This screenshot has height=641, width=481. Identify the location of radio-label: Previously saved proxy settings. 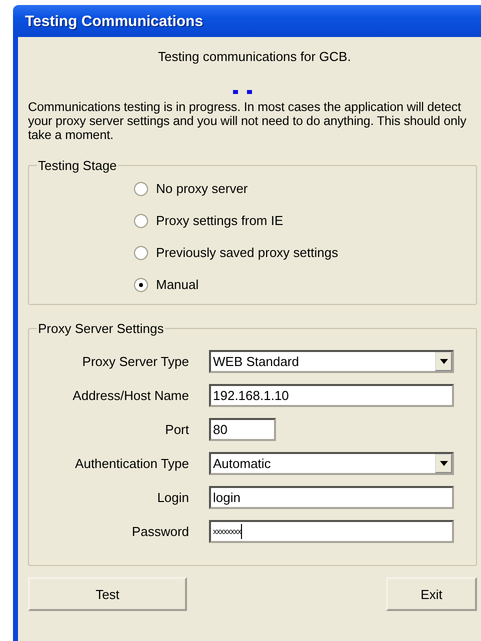
(247, 252).